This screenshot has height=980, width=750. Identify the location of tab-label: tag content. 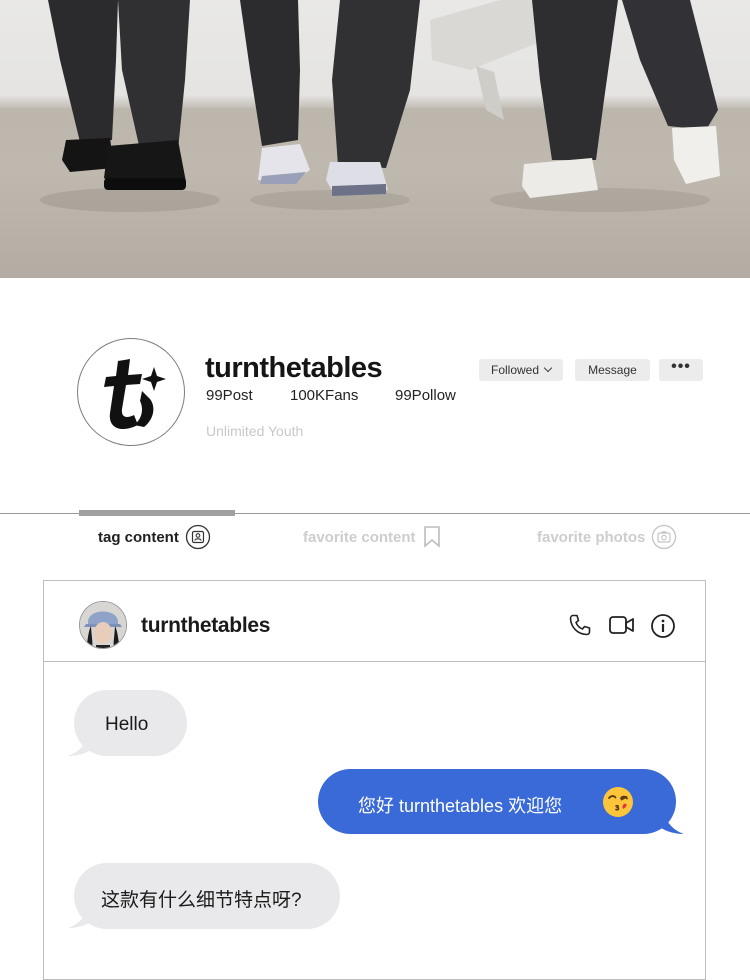
(138, 537).